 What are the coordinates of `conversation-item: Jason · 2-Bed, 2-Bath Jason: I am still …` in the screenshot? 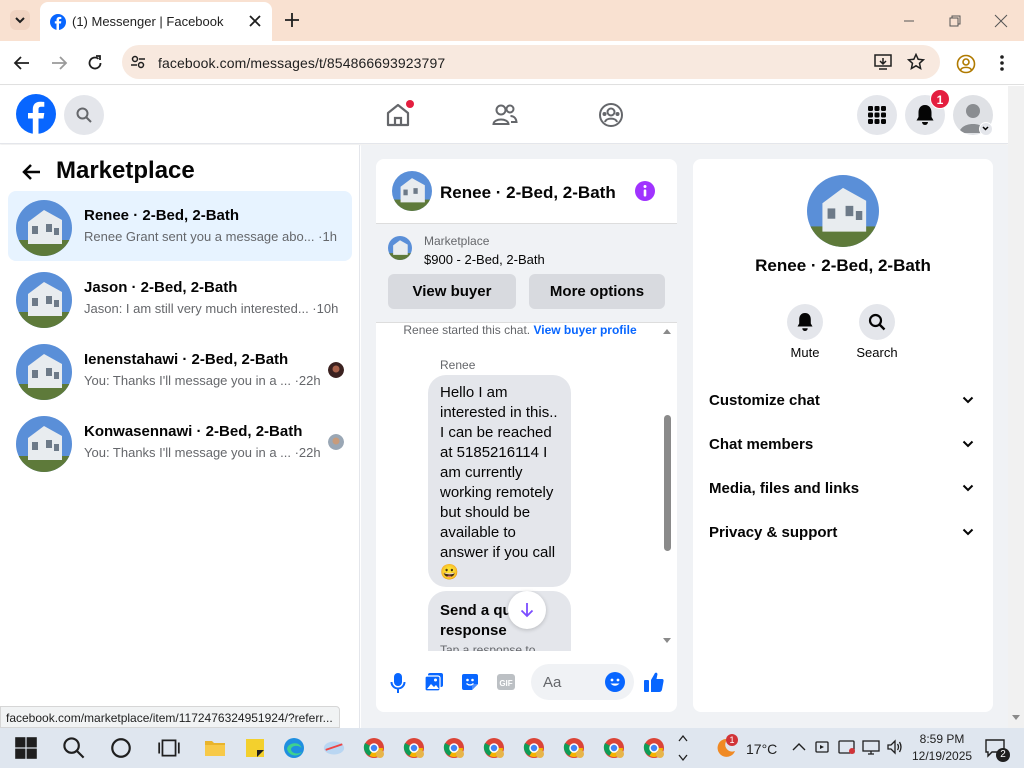 It's located at (180, 298).